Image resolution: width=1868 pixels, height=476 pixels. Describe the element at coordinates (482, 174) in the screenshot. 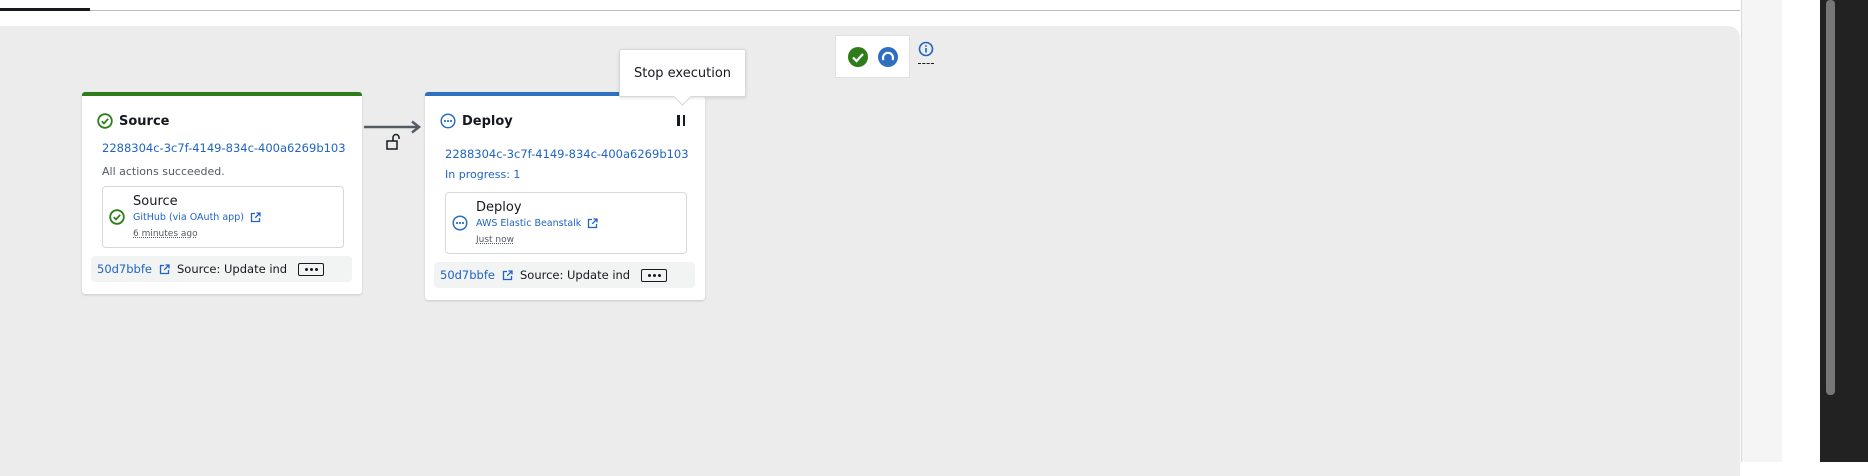

I see `stage-status-text: In progress: 1` at that location.